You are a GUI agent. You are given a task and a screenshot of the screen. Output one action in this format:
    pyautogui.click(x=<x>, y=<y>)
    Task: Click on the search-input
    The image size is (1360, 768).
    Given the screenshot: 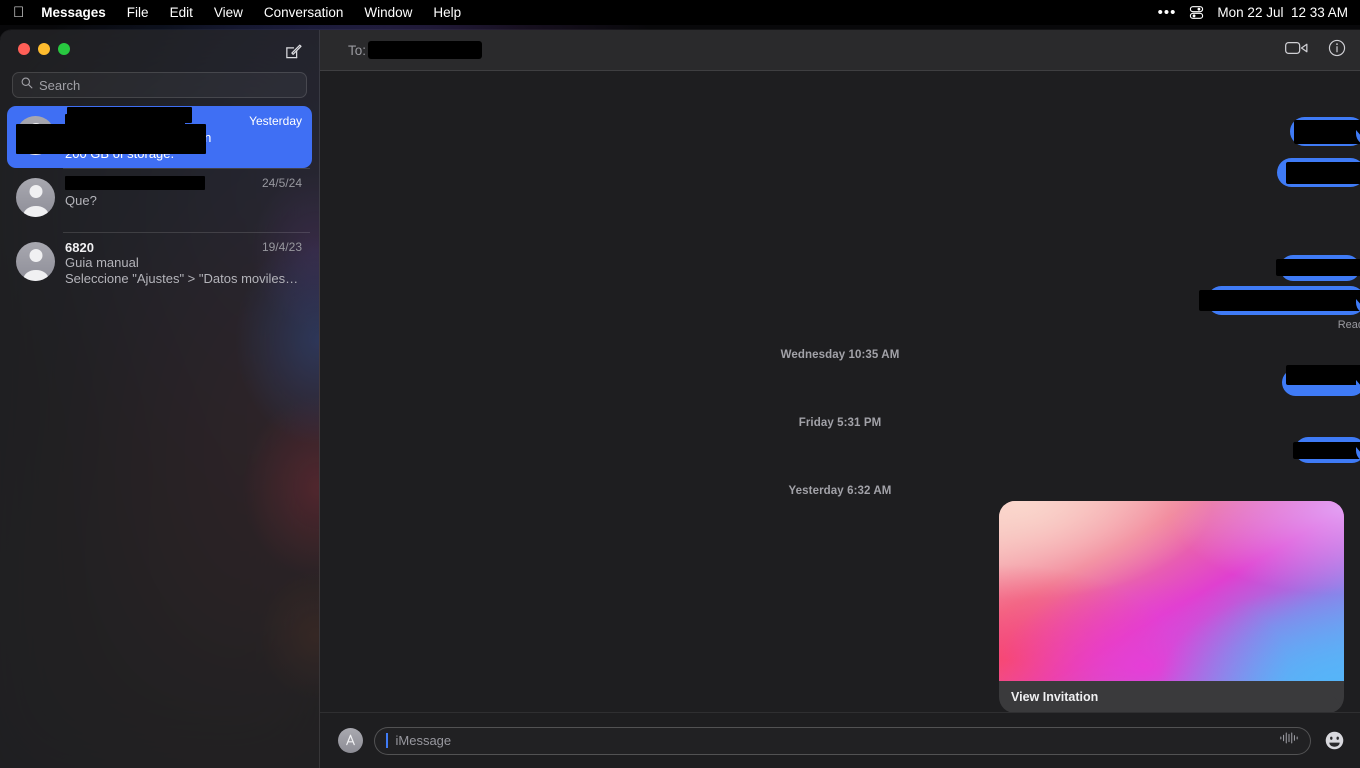 What is the action you would take?
    pyautogui.click(x=168, y=85)
    